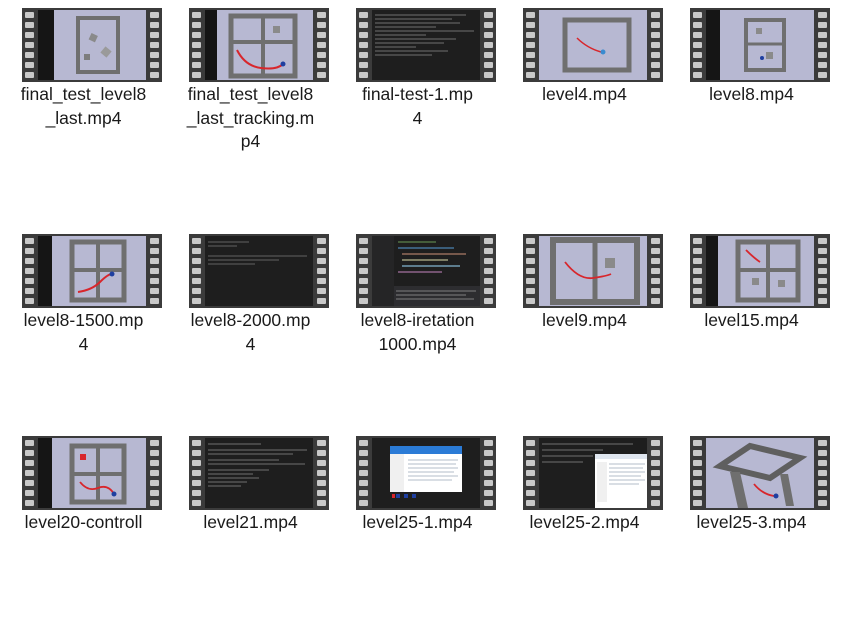 Image resolution: width=856 pixels, height=628 pixels. I want to click on file-name-line: _last_tracking.m, so click(250, 117).